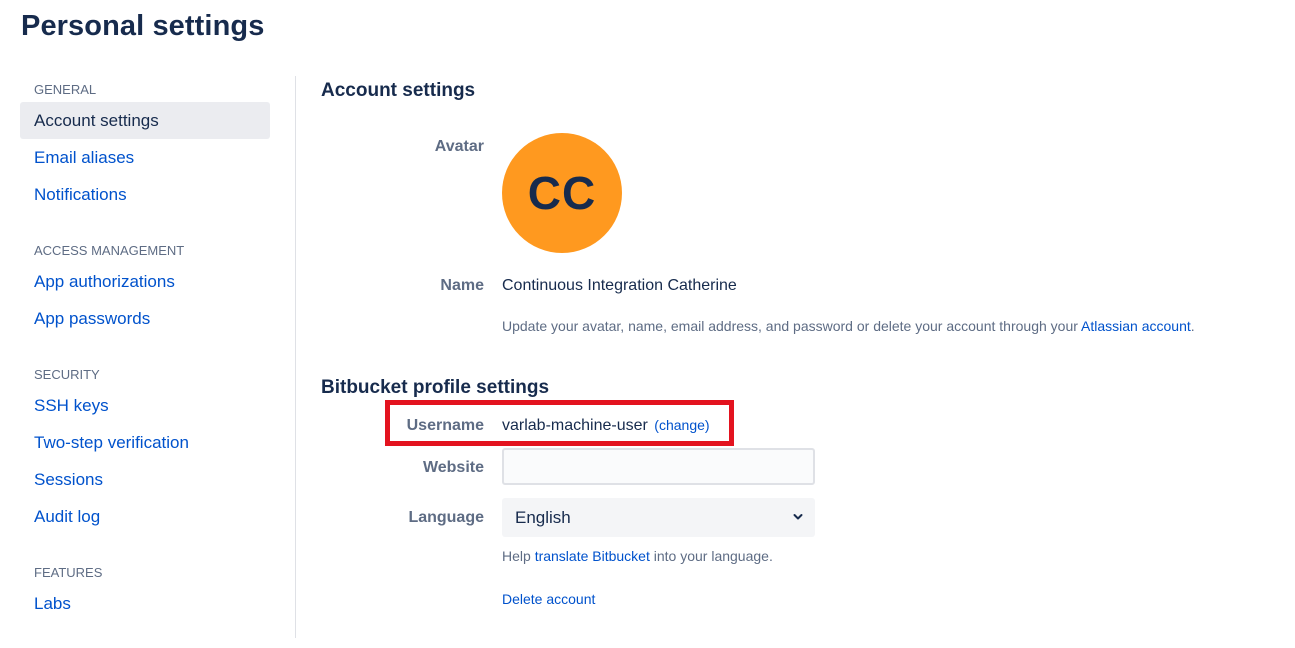 The width and height of the screenshot is (1295, 648). Describe the element at coordinates (145, 442) in the screenshot. I see `sidebar-item-two-step-verification: Two-step verification` at that location.